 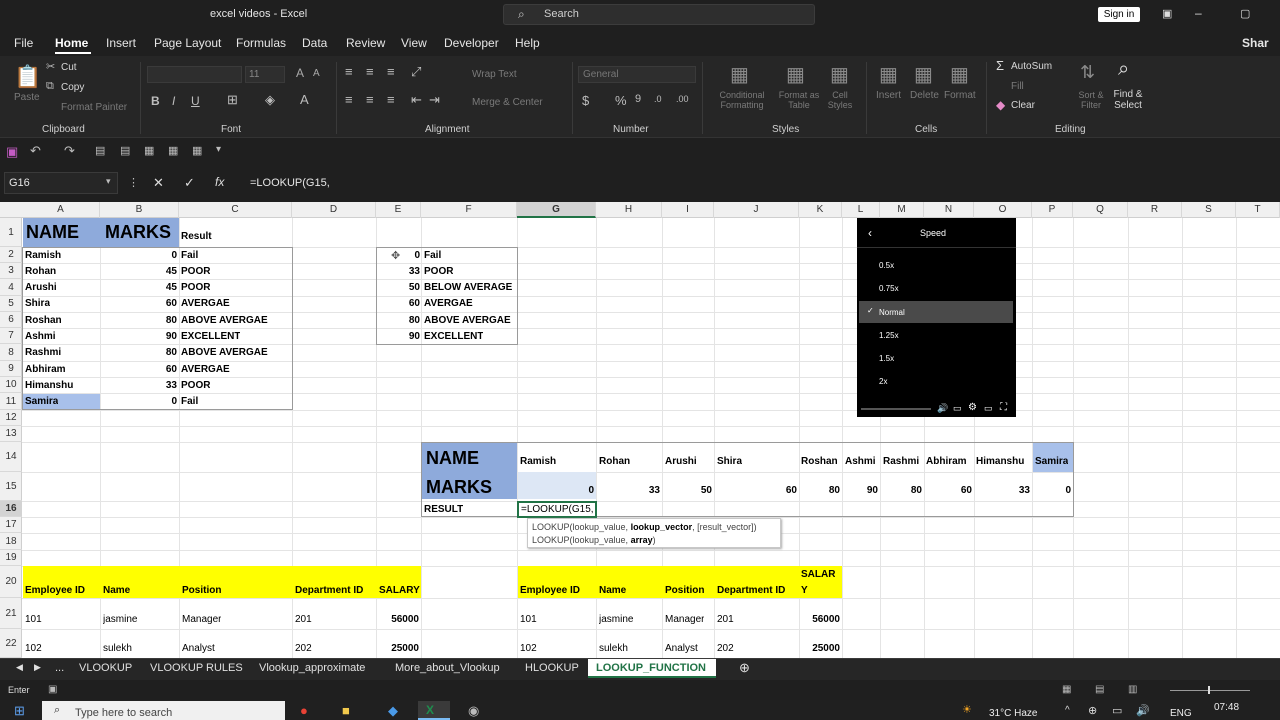 I want to click on align-left-icon: ≡, so click(x=349, y=99).